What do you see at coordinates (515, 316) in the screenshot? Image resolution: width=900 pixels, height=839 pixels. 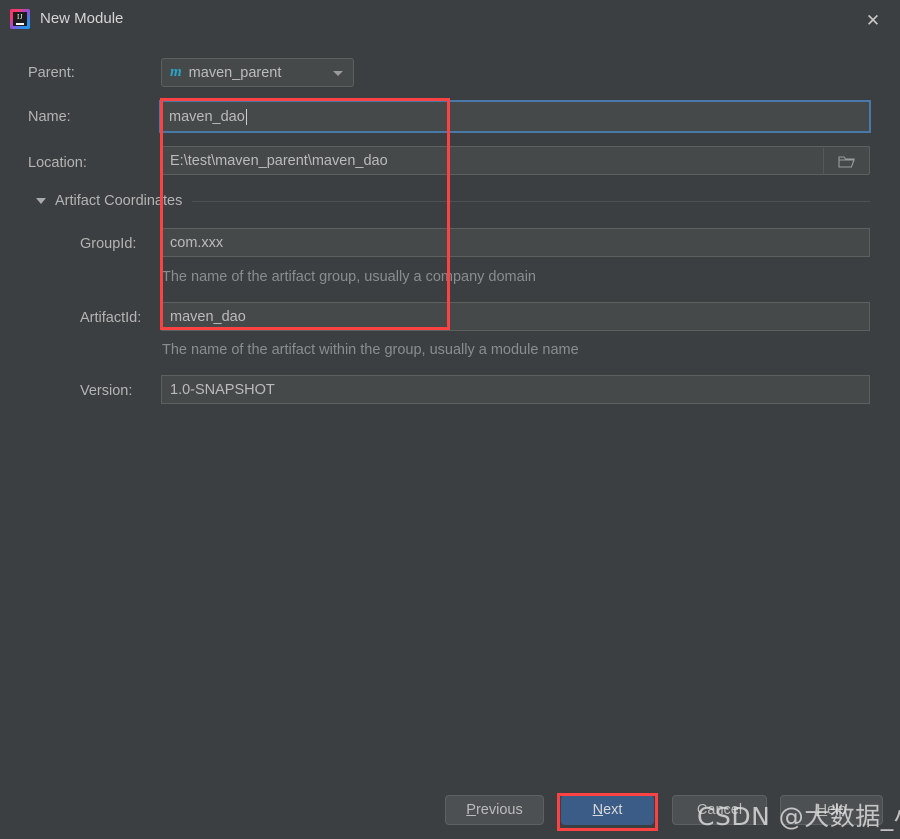 I see `artifact-id-input: maven_dao` at bounding box center [515, 316].